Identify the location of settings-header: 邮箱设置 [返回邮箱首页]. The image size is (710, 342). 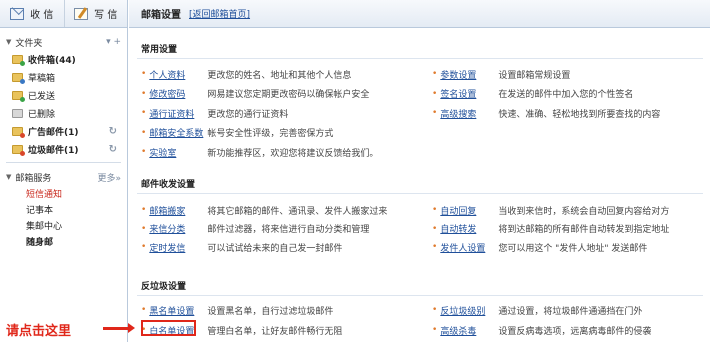
(419, 14).